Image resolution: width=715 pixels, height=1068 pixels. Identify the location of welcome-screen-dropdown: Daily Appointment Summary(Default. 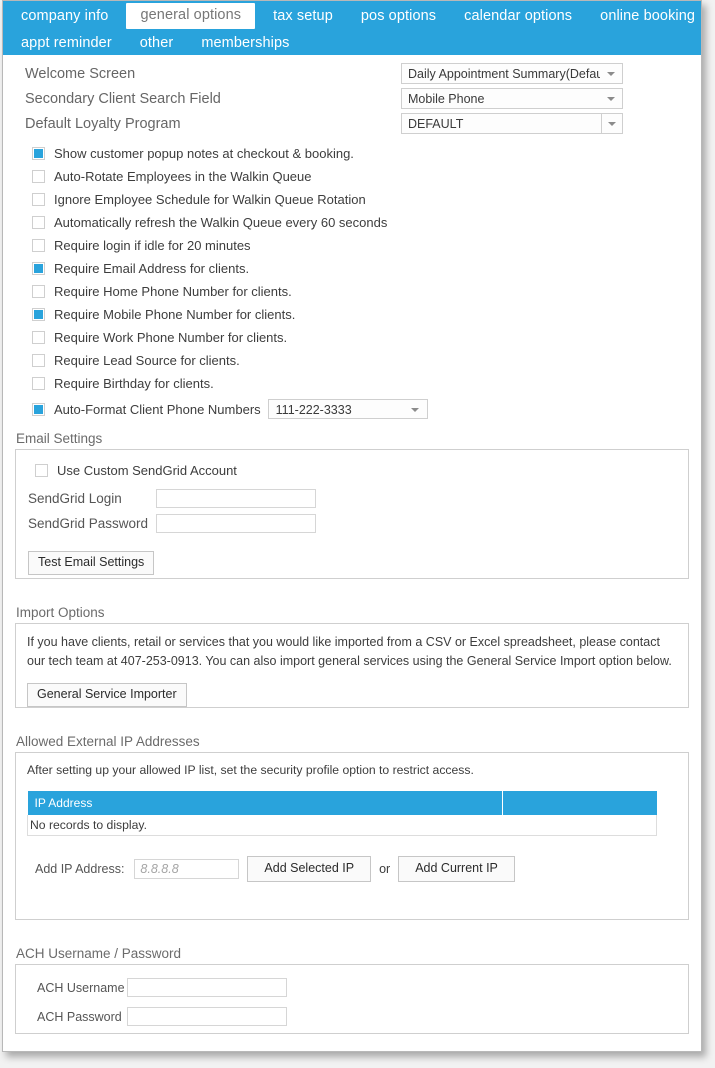
(512, 73).